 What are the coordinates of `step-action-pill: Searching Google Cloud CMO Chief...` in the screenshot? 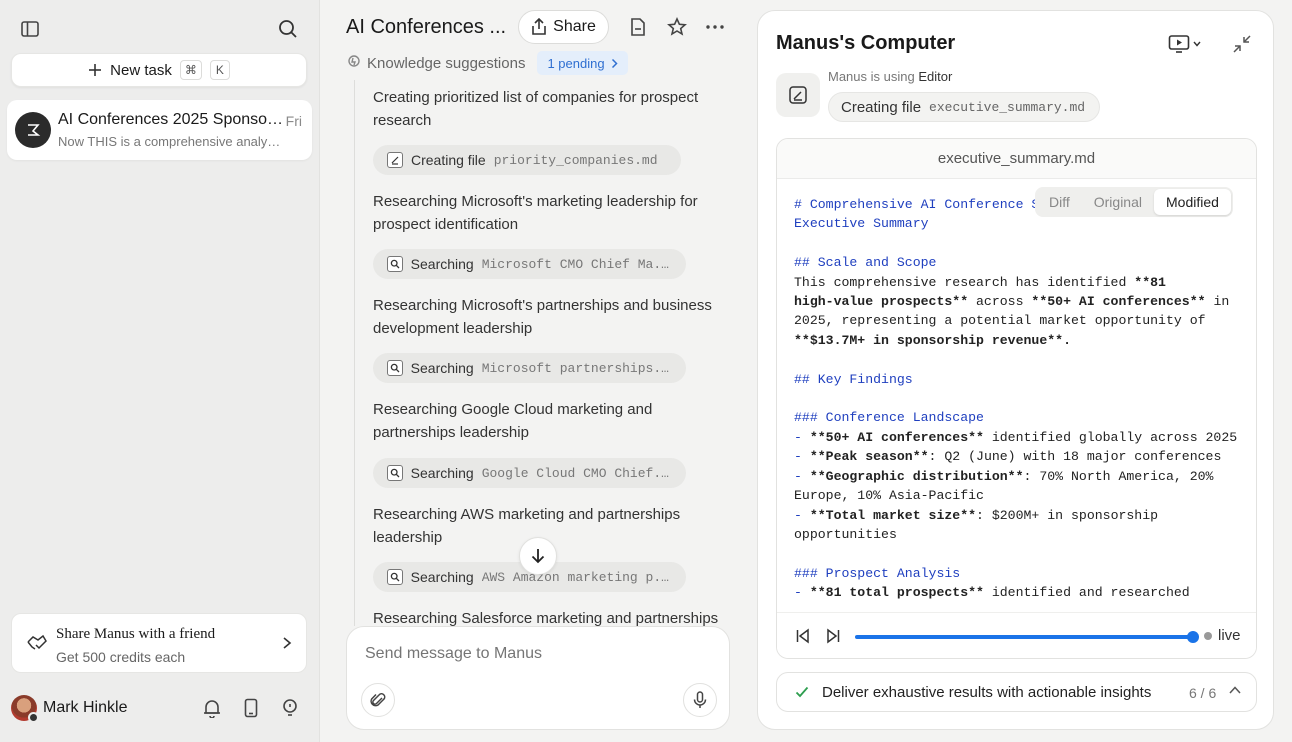 It's located at (529, 473).